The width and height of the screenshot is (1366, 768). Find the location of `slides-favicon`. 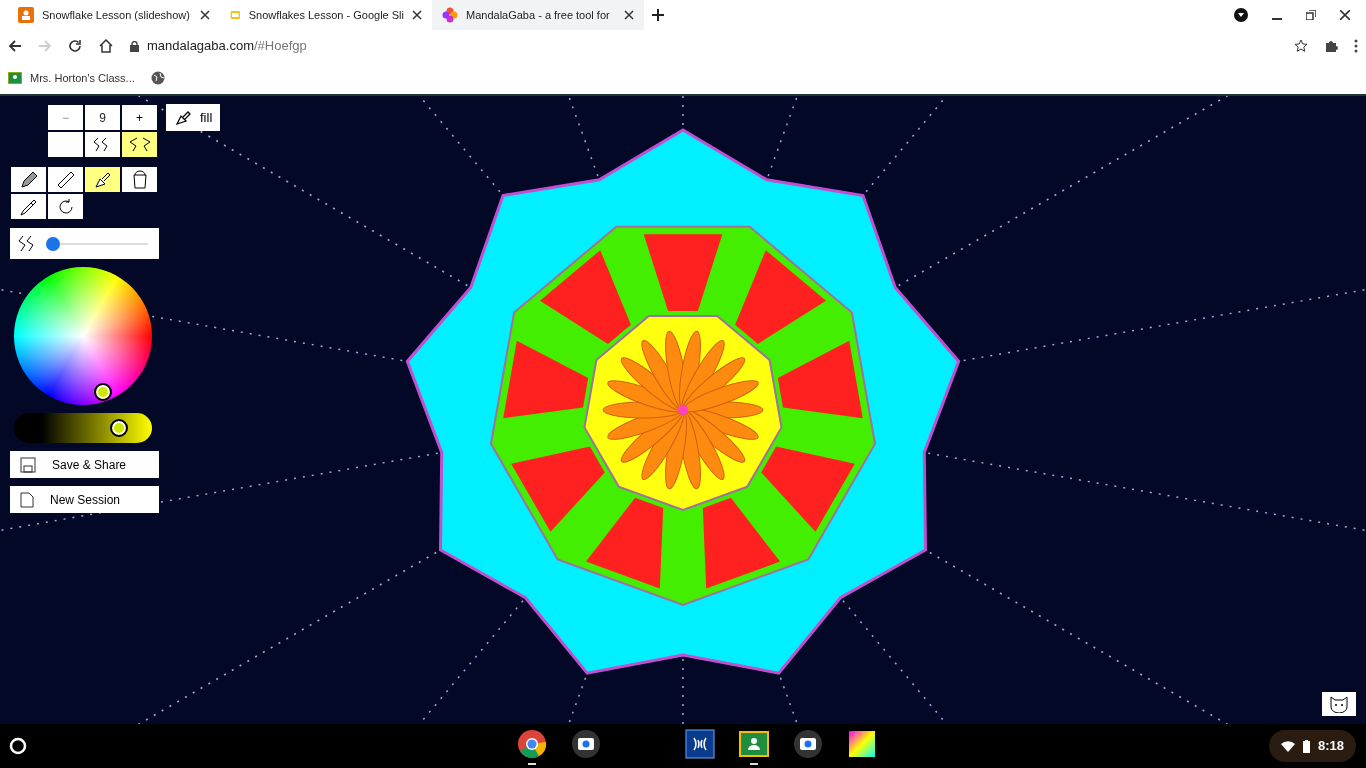

slides-favicon is located at coordinates (26, 15).